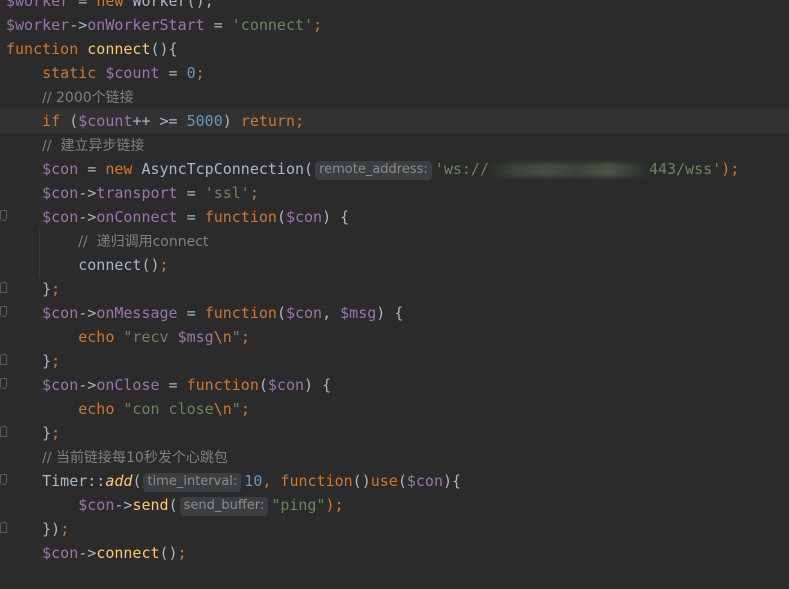 The height and width of the screenshot is (589, 789). I want to click on code-token: "recv, so click(150, 337).